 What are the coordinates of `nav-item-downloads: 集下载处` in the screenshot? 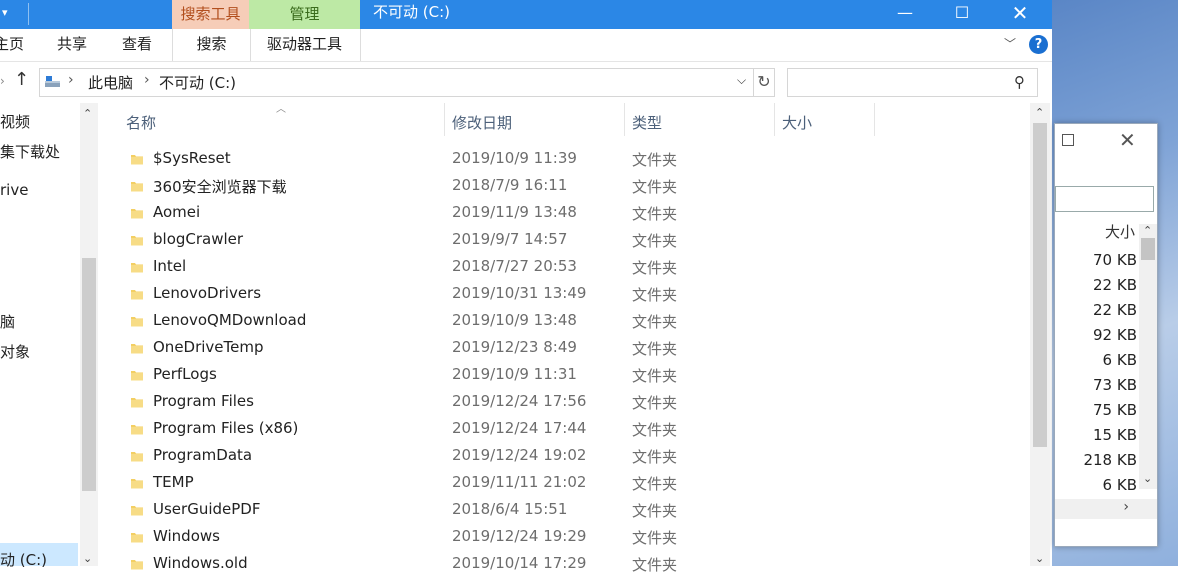 It's located at (30, 151).